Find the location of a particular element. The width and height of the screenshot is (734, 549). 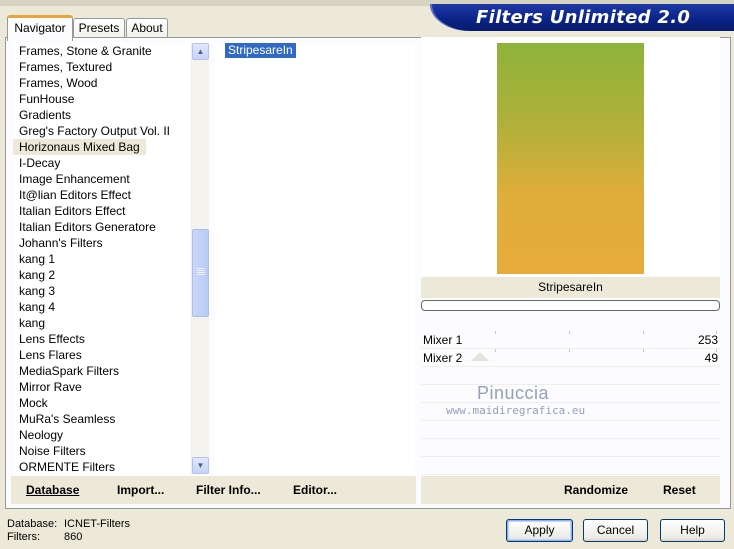

list-item: I-Decay is located at coordinates (102, 163).